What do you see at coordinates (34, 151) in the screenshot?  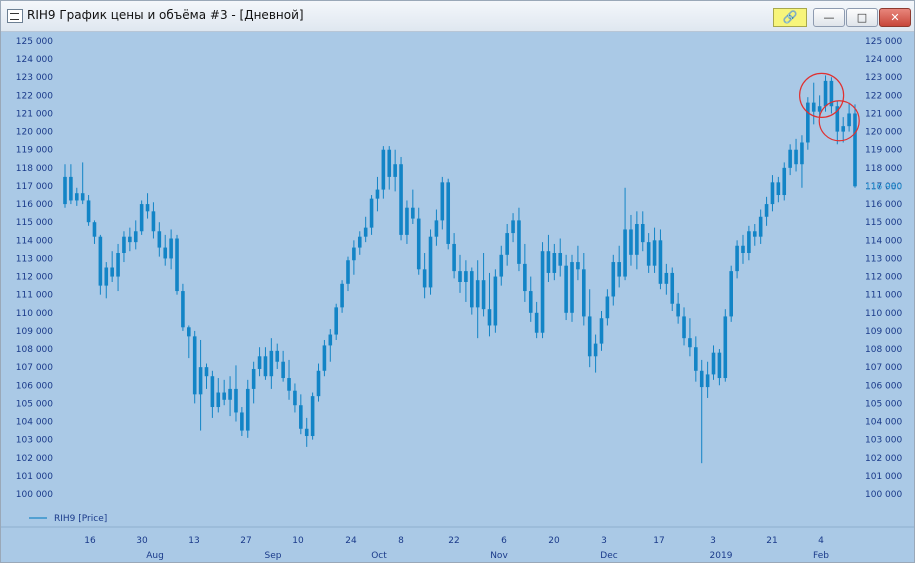 I see `y-tick-label-left: 119 000` at bounding box center [34, 151].